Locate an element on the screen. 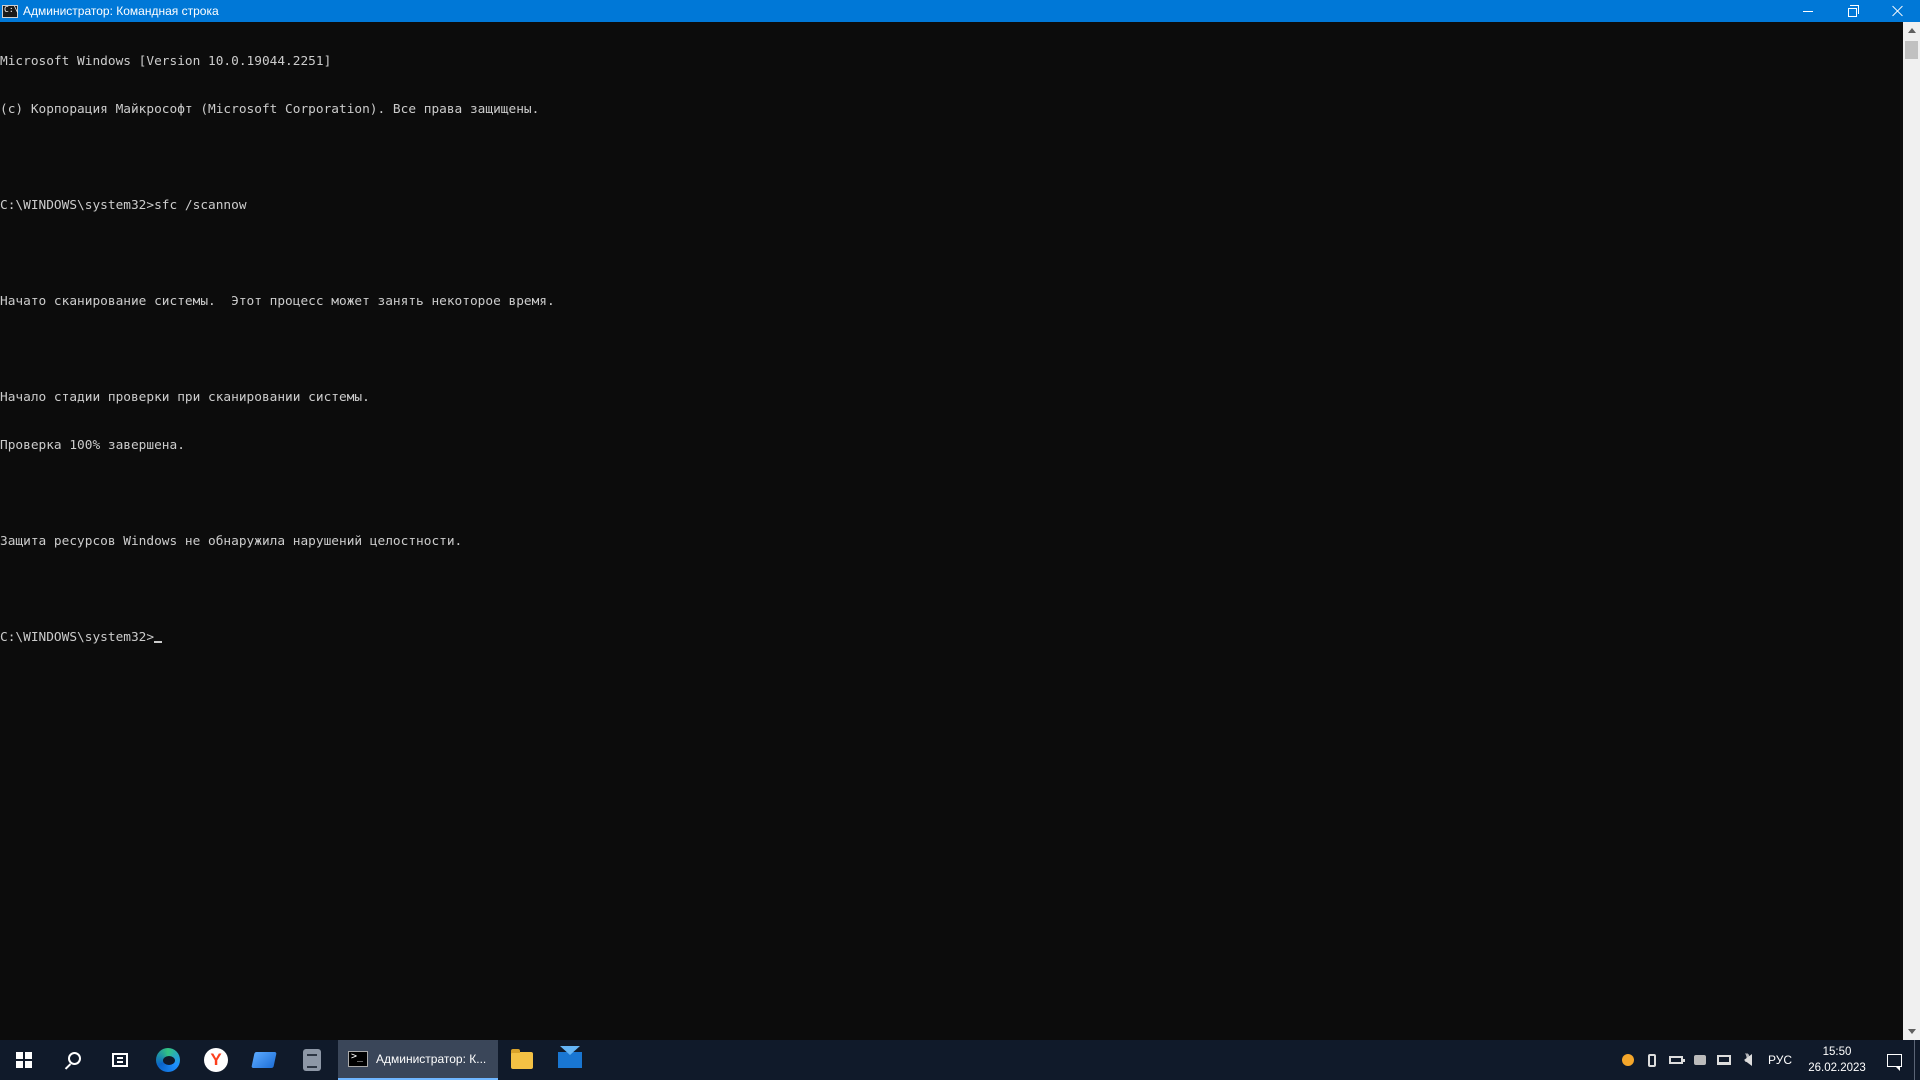 This screenshot has width=1920, height=1080. show-desktop-button is located at coordinates (1917, 1060).